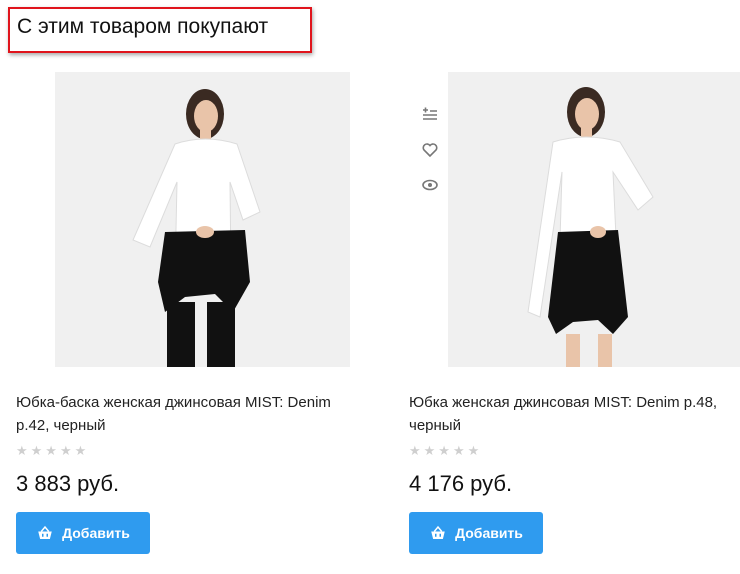 The height and width of the screenshot is (574, 740). I want to click on product-price: 3 883 руб., so click(68, 483).